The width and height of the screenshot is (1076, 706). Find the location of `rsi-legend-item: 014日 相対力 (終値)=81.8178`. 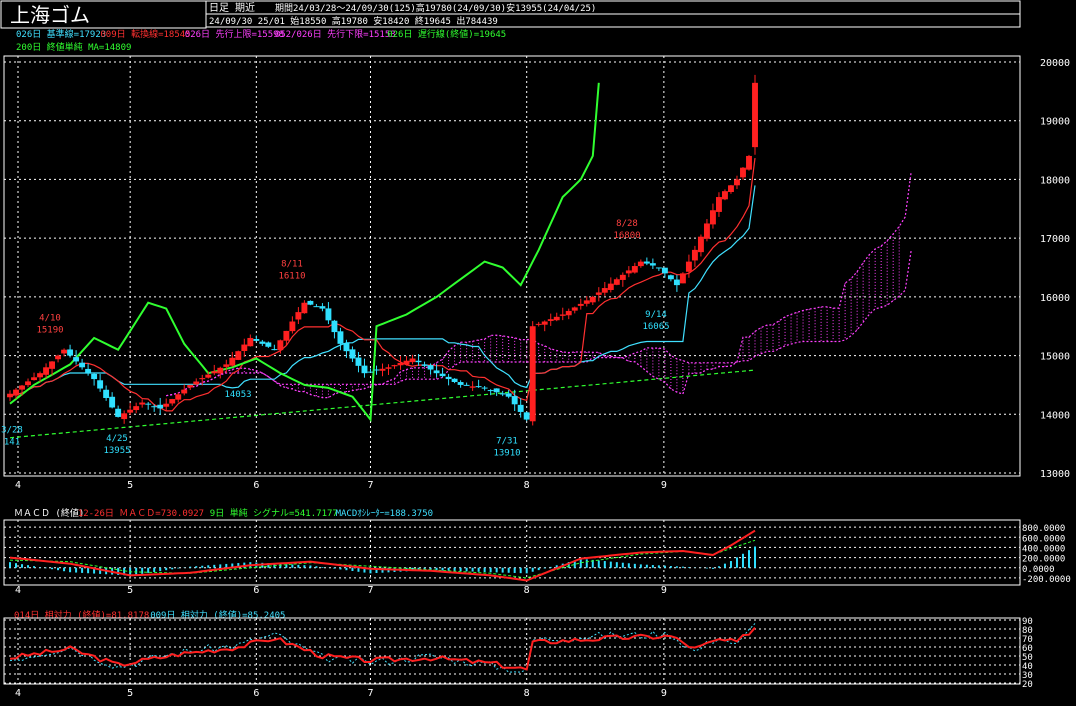

rsi-legend-item: 014日 相対力 (終値)=81.8178 is located at coordinates (81, 615).